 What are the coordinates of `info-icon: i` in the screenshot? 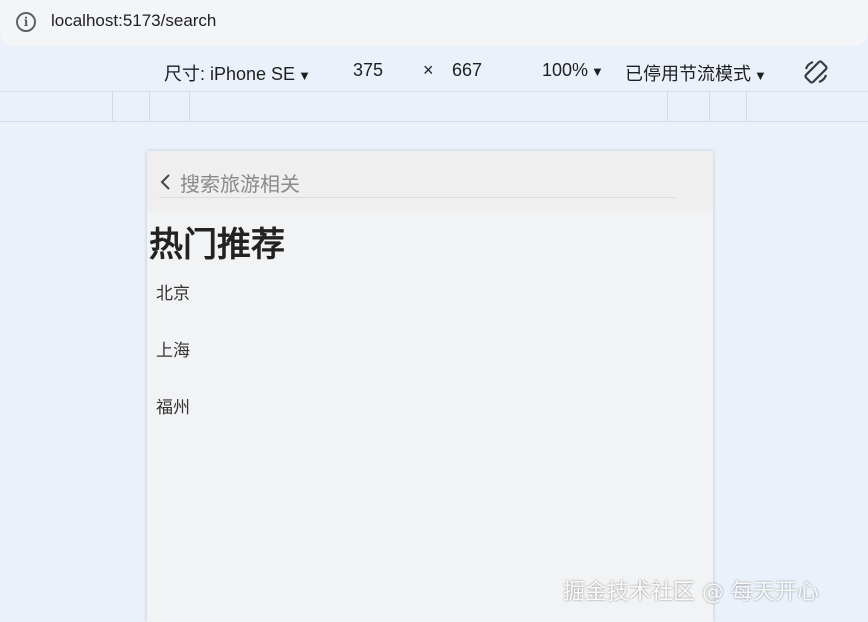 It's located at (26, 22).